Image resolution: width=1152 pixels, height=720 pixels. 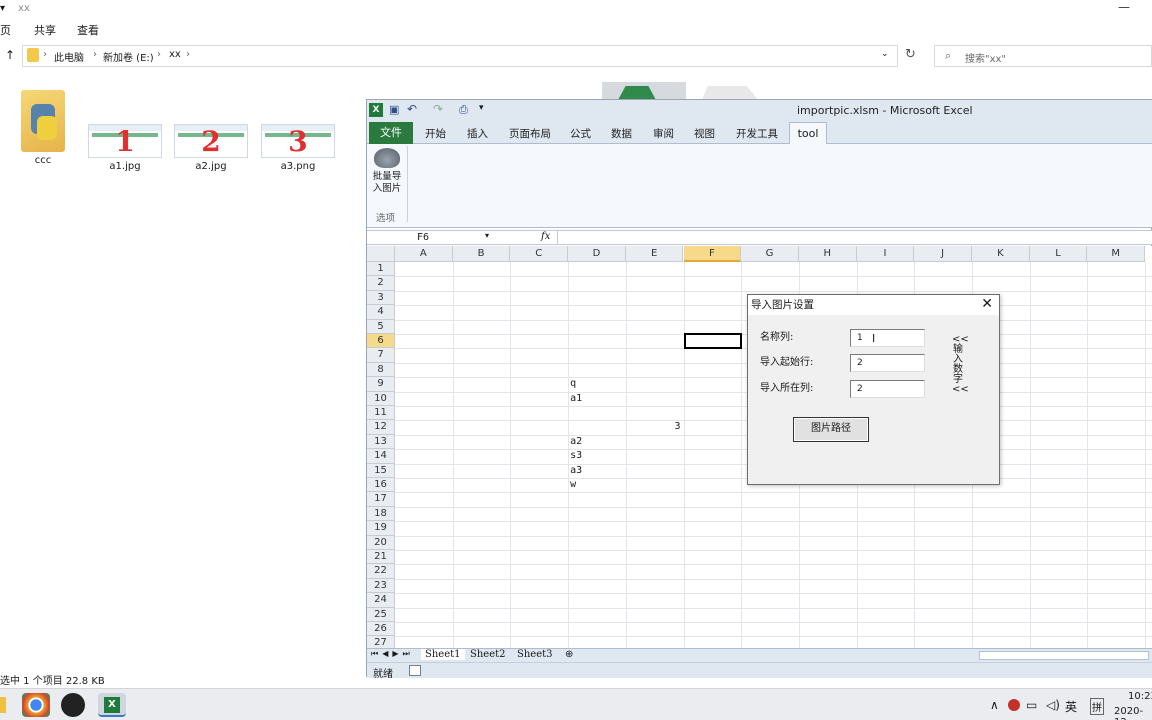 I want to click on sheet-tab-3: Sheet3, so click(x=535, y=654).